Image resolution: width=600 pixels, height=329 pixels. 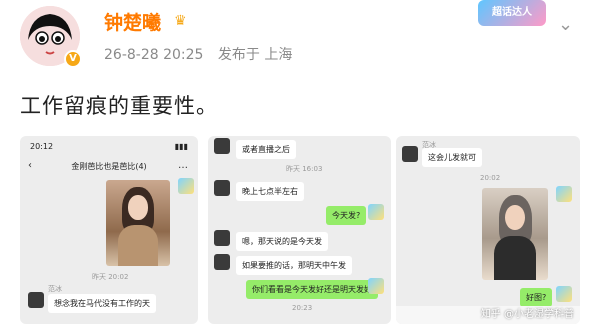 What do you see at coordinates (119, 106) in the screenshot?
I see `post-text: 工作留痕的重要性。` at bounding box center [119, 106].